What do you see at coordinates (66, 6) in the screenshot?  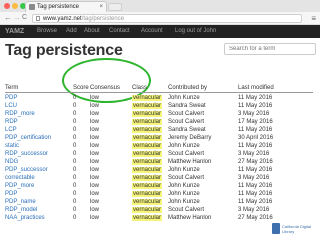 I see `browser-tab: Tag persistence ×` at bounding box center [66, 6].